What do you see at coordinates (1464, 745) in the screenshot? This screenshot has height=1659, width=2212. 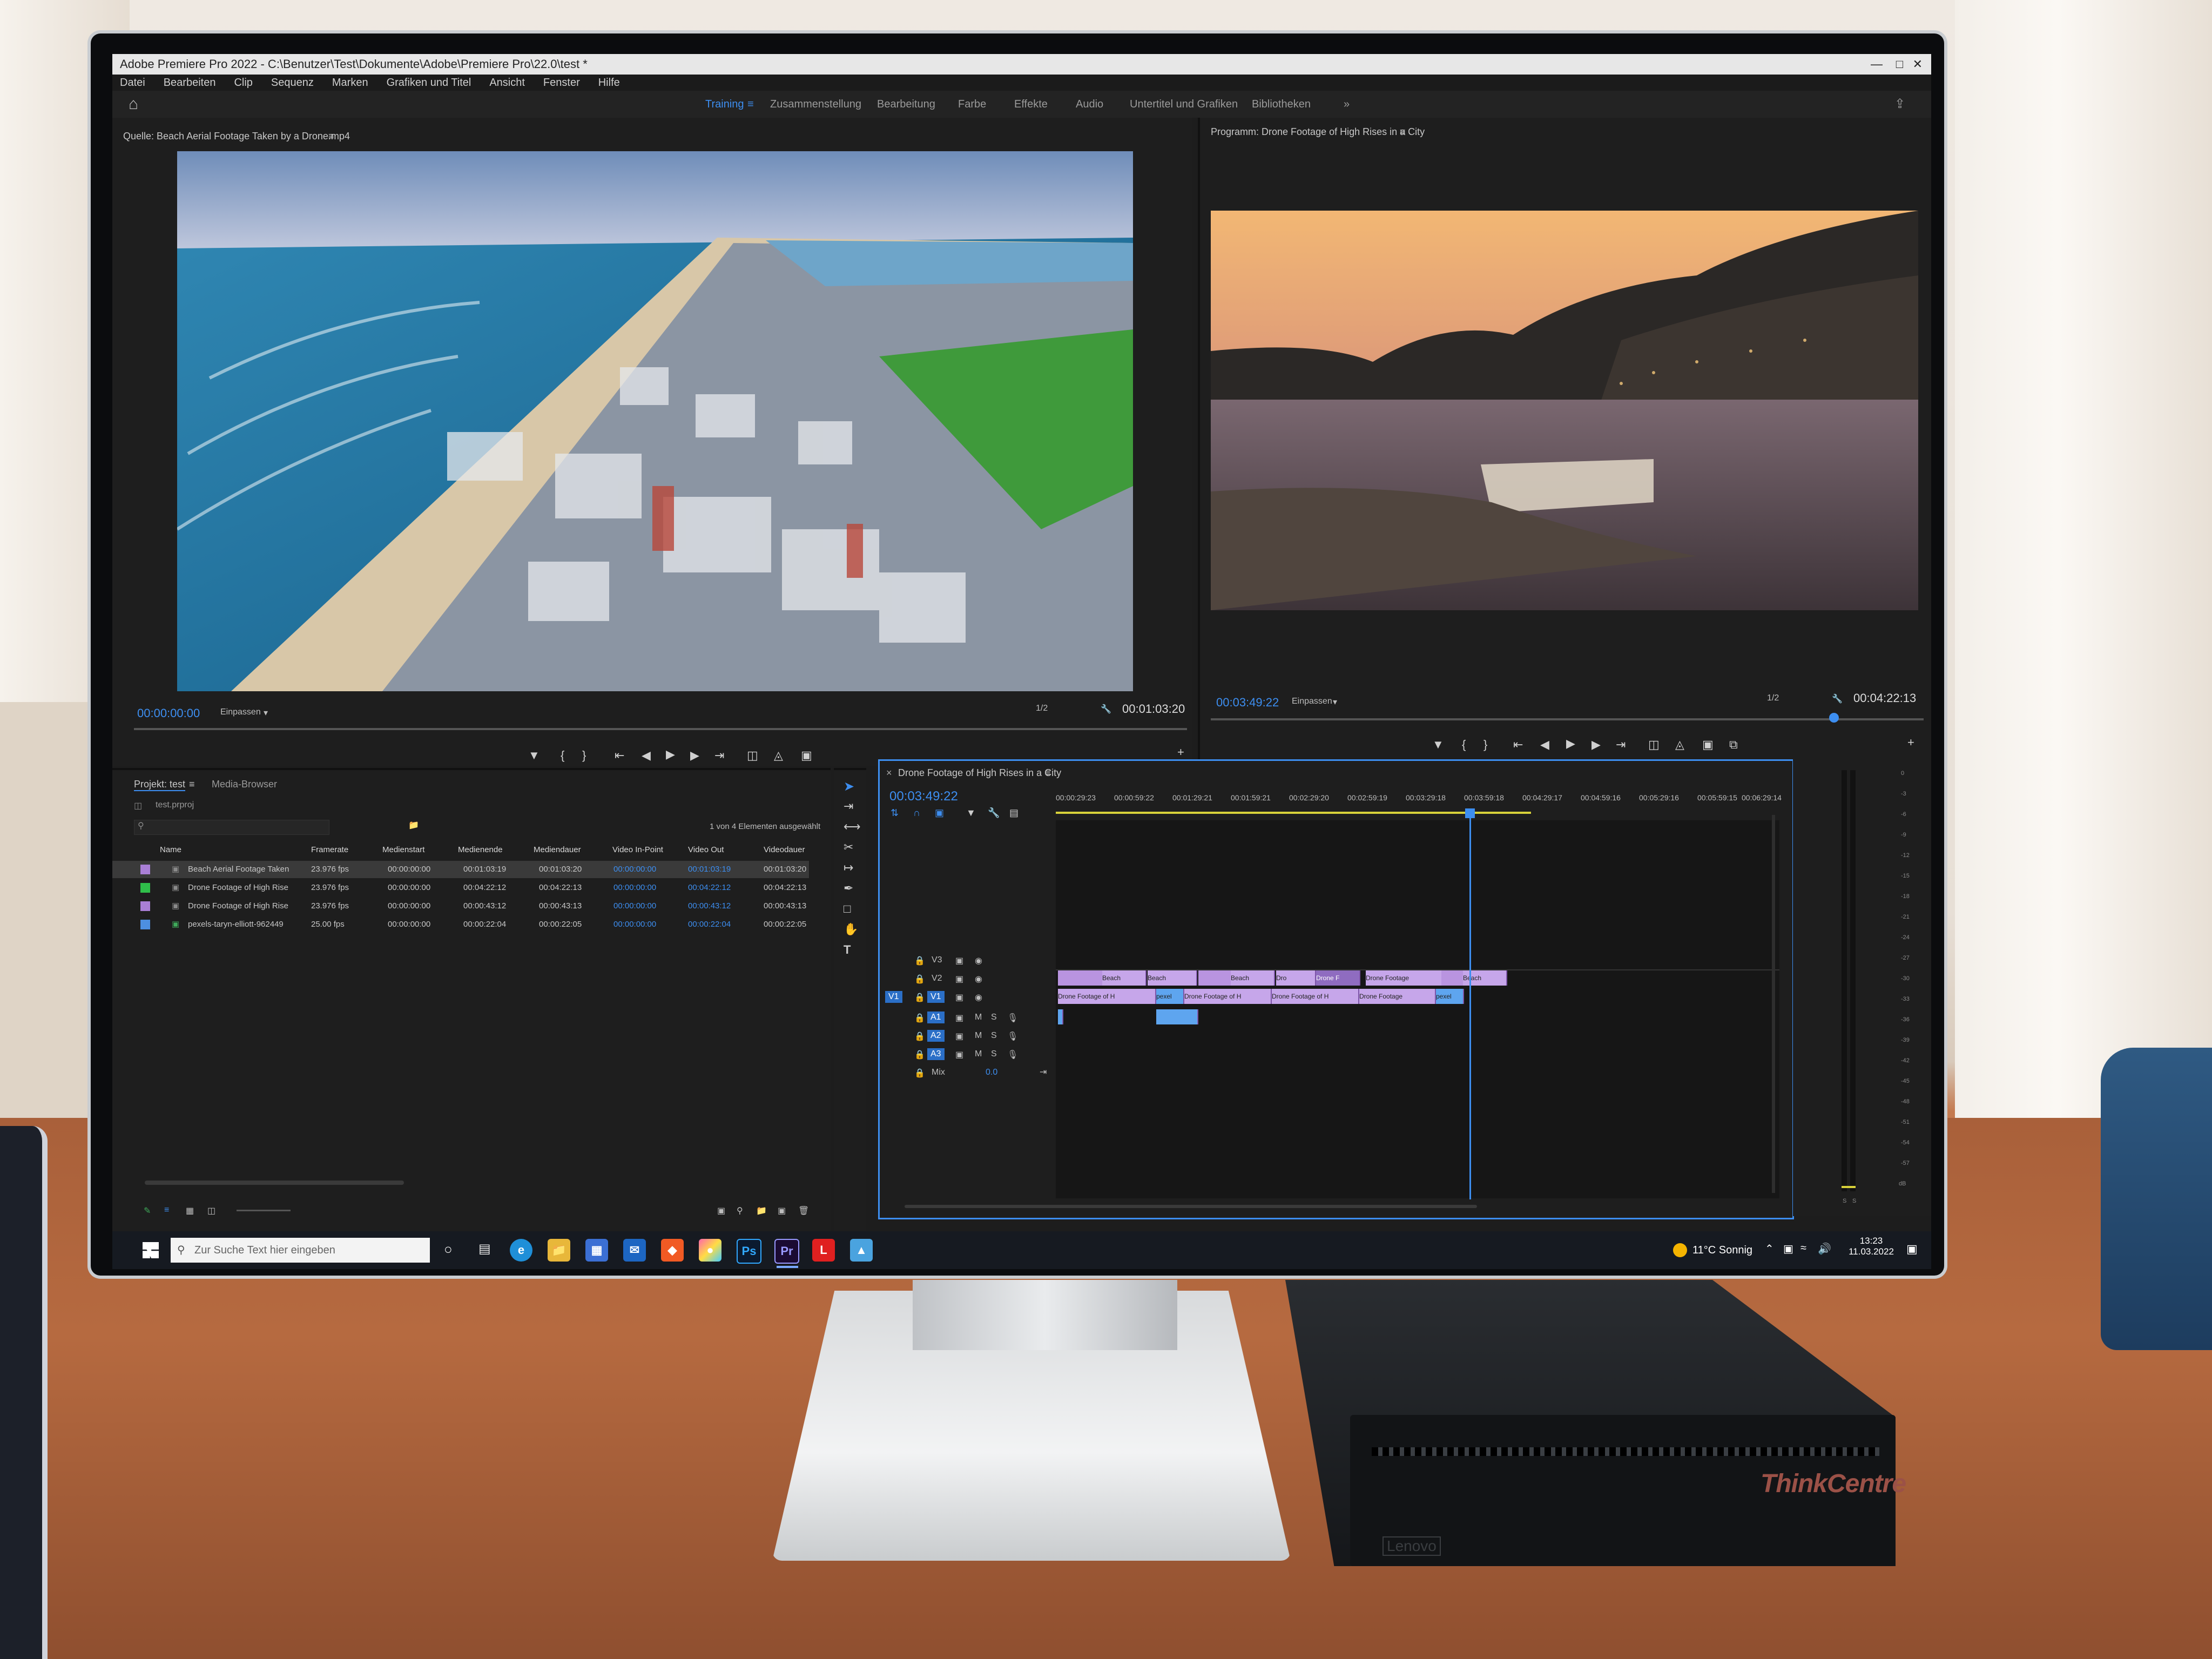 I see `program-mark-in-icon: {` at bounding box center [1464, 745].